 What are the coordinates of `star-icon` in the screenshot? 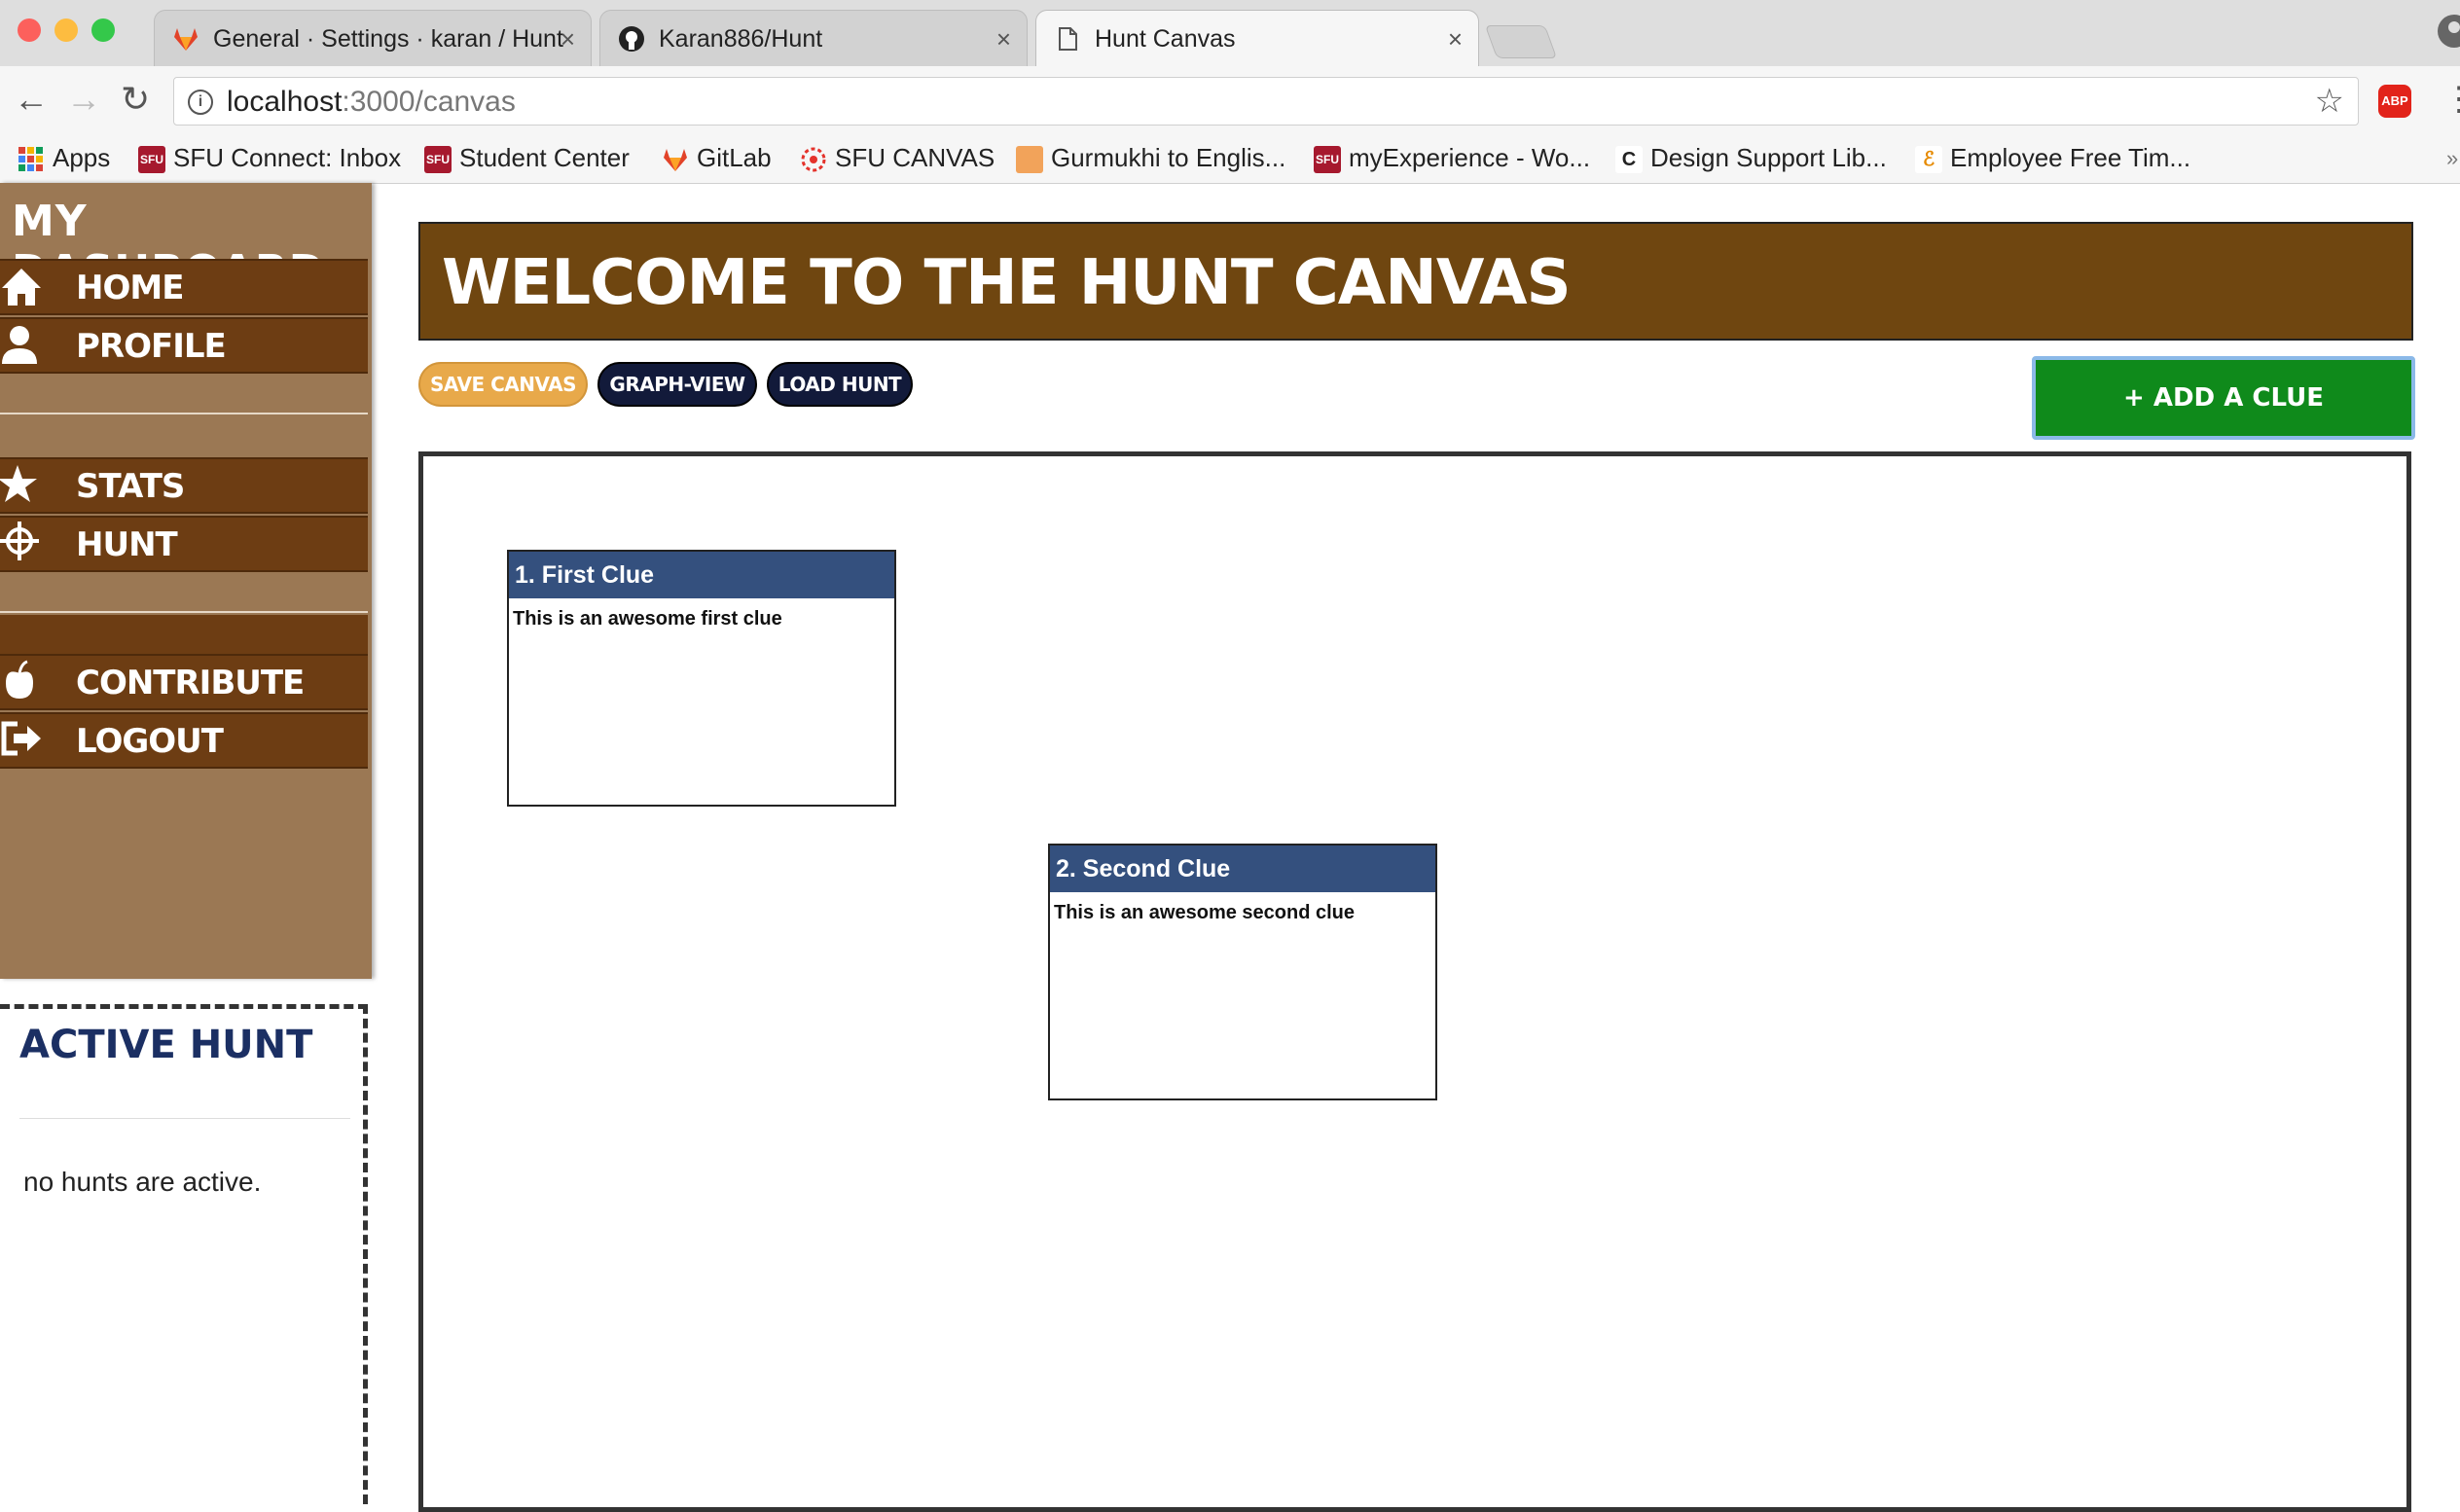 It's located at (18, 483).